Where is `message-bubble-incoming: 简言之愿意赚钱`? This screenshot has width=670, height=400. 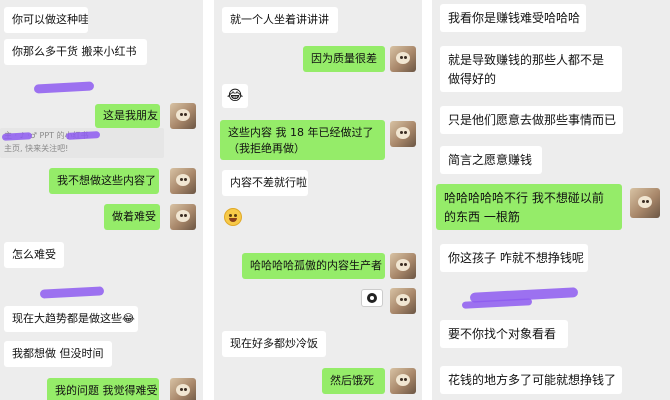 message-bubble-incoming: 简言之愿意赚钱 is located at coordinates (491, 160).